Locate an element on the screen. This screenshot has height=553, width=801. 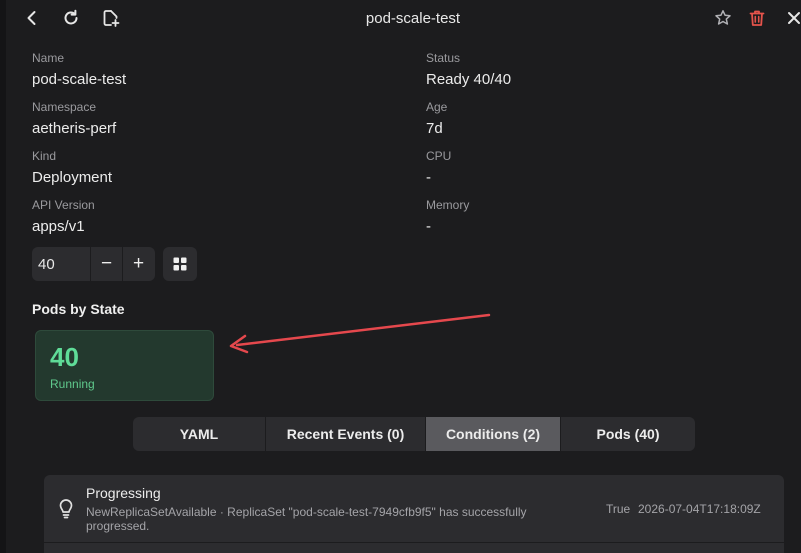
grid-icon is located at coordinates (180, 264).